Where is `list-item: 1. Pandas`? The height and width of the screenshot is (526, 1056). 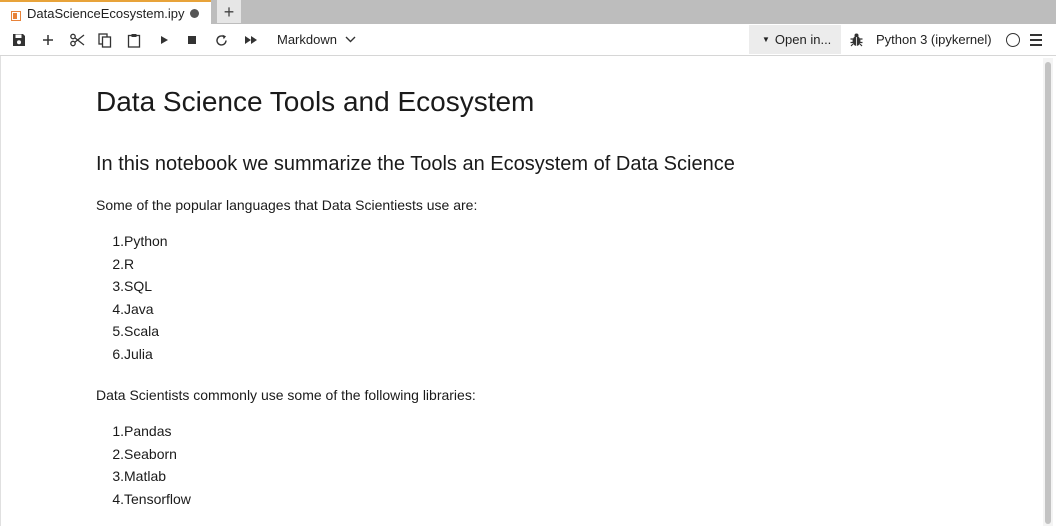
list-item: 1. Pandas is located at coordinates (142, 431).